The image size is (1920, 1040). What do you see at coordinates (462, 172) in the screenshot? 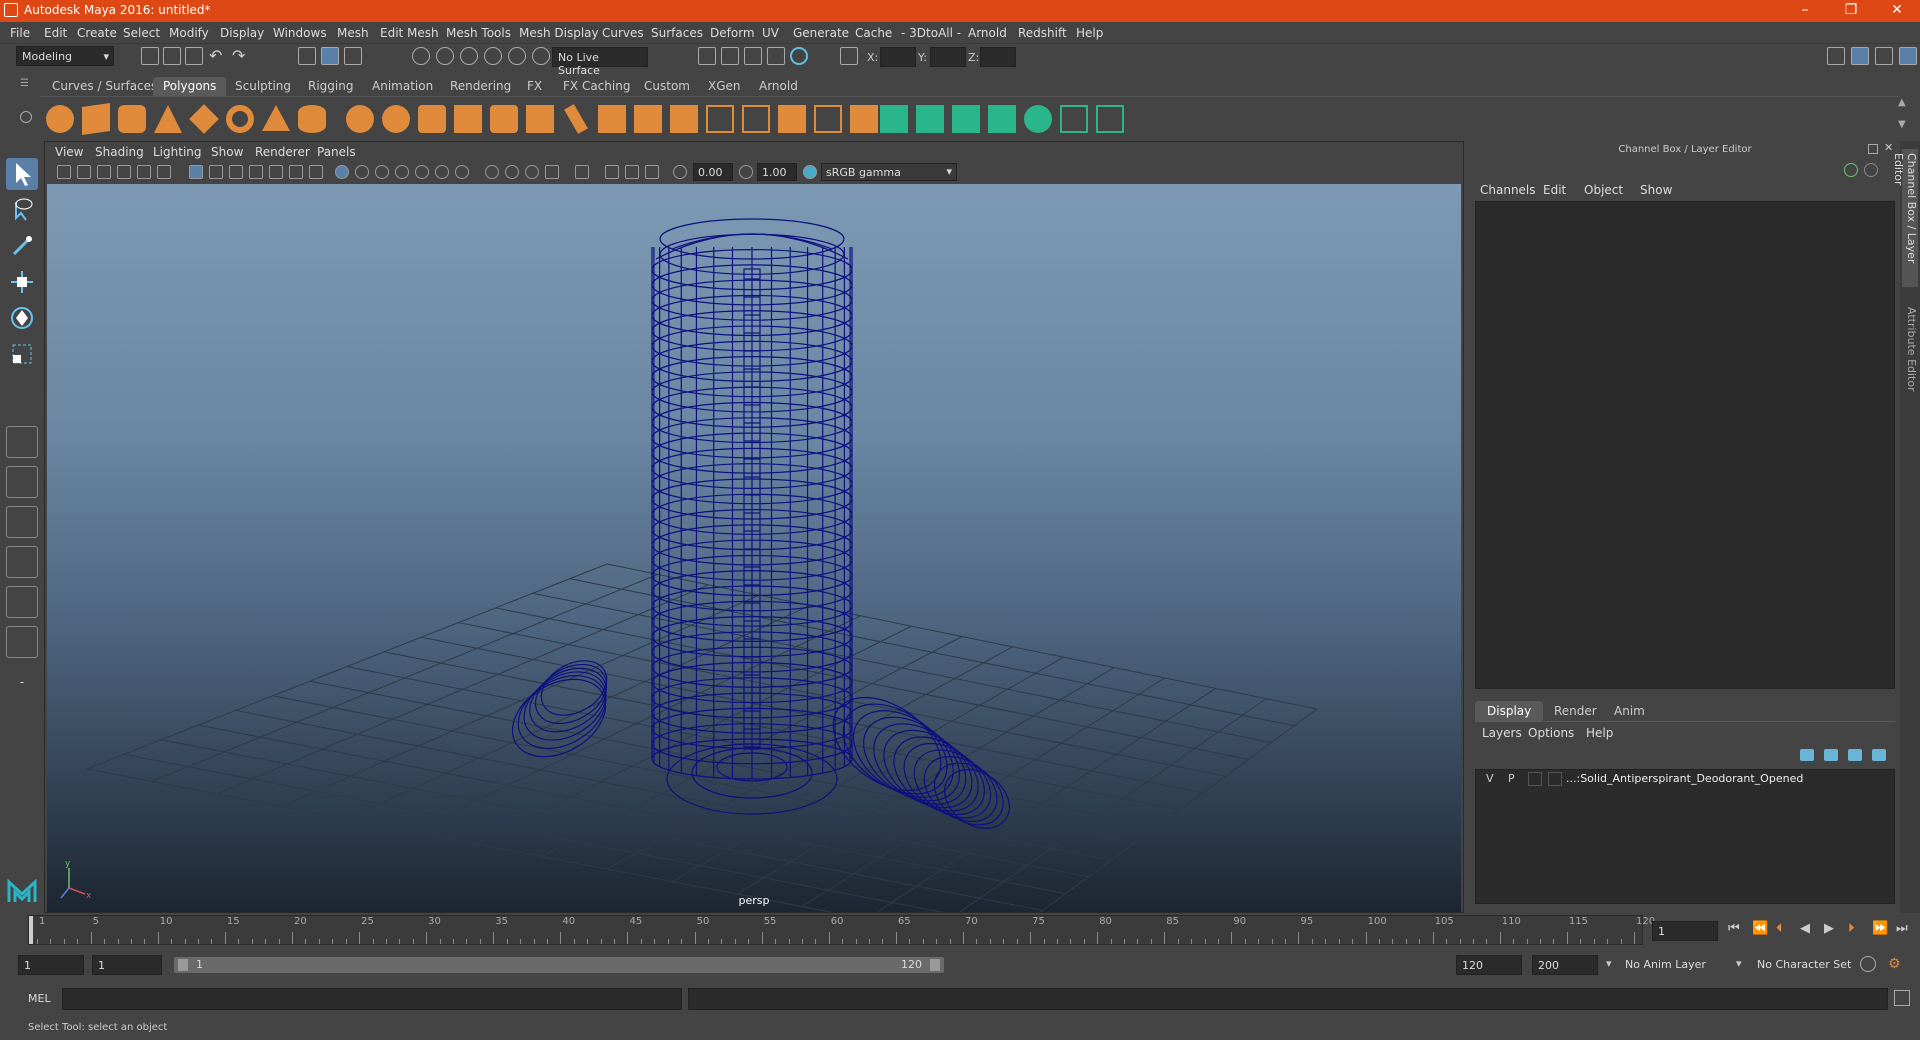
I see `shadows-icon` at bounding box center [462, 172].